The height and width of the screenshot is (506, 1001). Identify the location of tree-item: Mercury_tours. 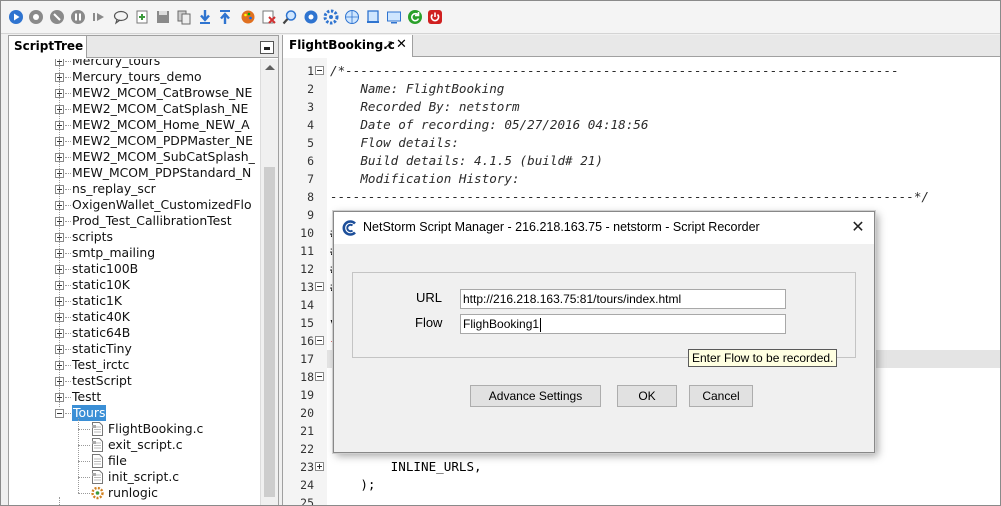
(134, 64).